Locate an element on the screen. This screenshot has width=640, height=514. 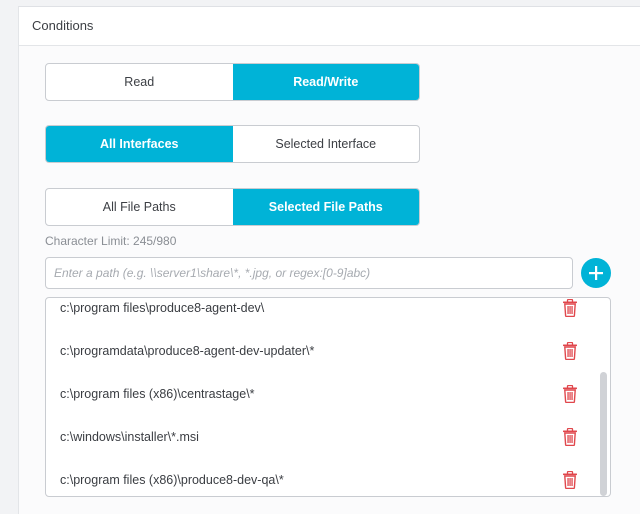
read-option: Read is located at coordinates (139, 82).